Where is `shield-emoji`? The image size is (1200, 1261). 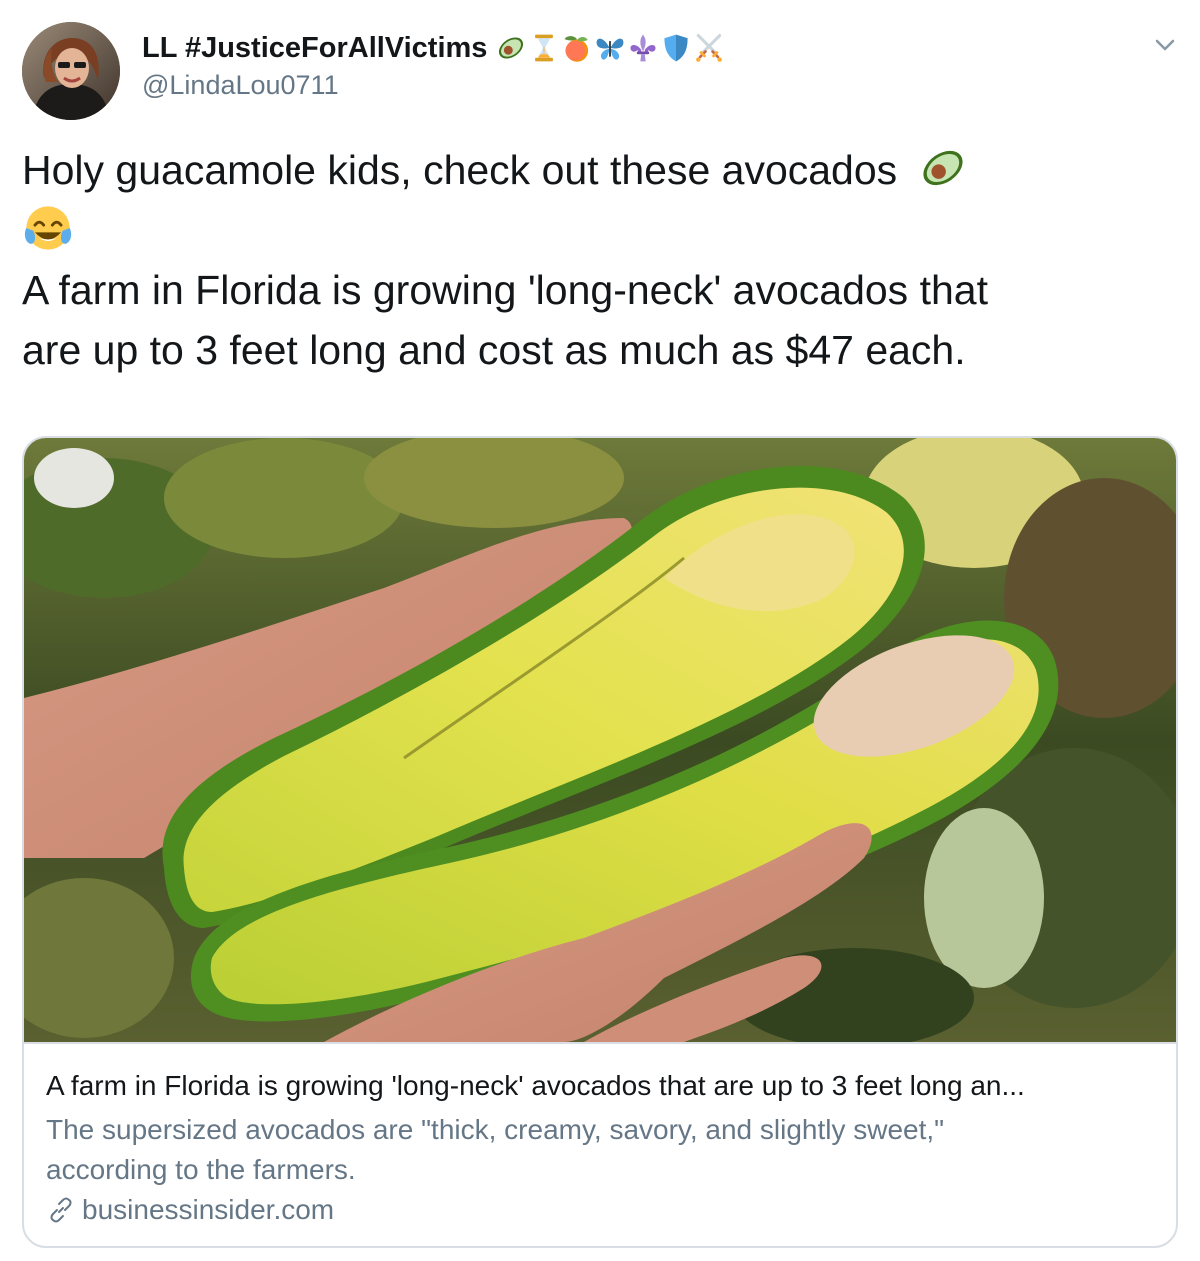
shield-emoji is located at coordinates (676, 48).